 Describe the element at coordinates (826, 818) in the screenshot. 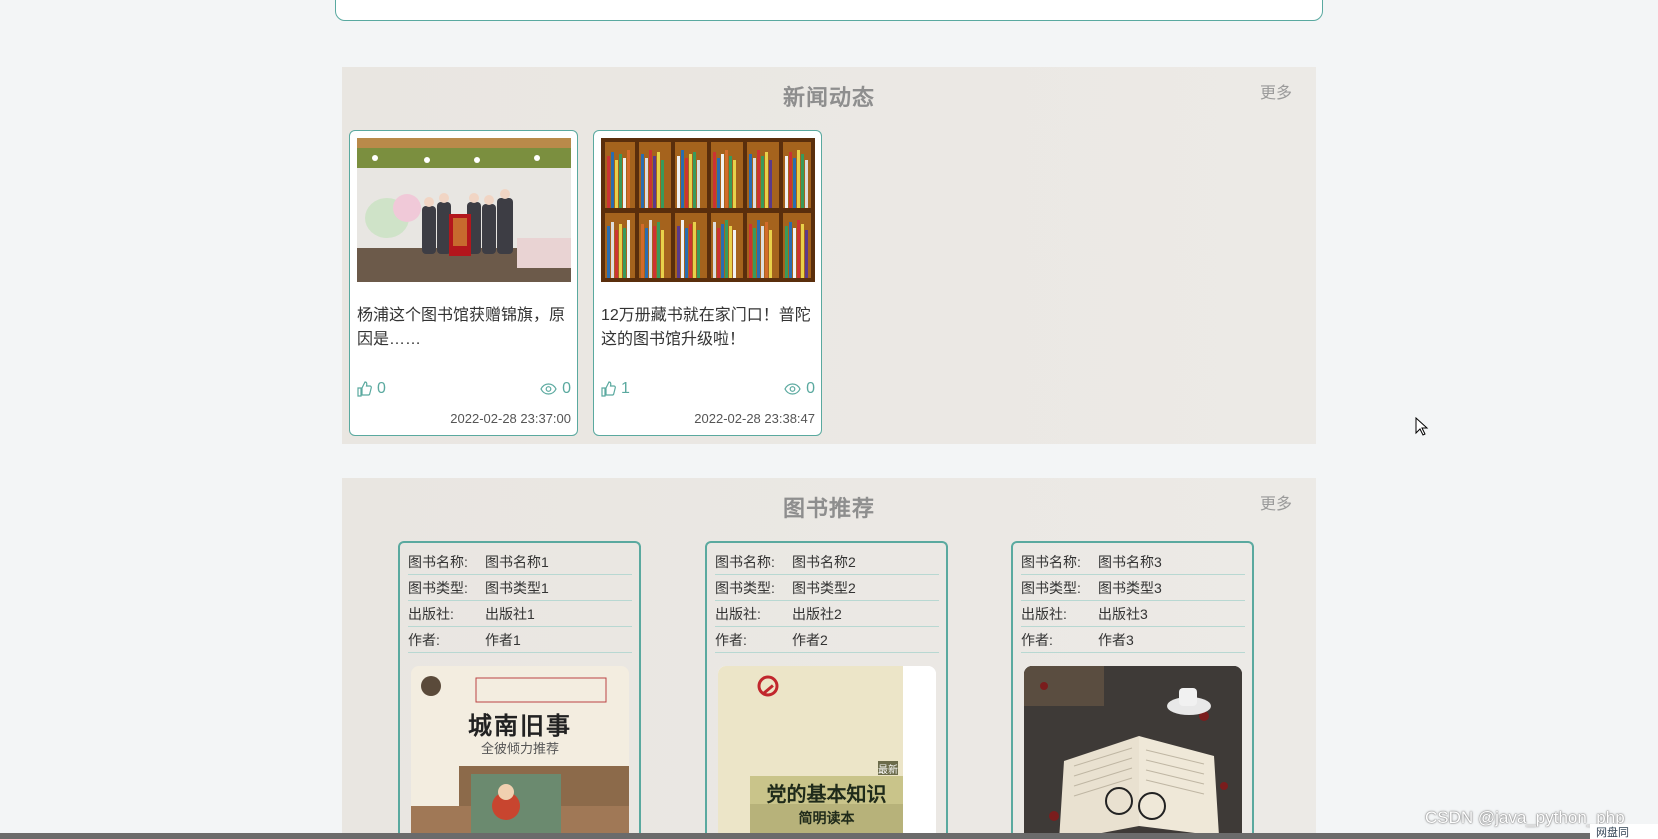

I see `book-cover-subtitle: 简明读本` at that location.